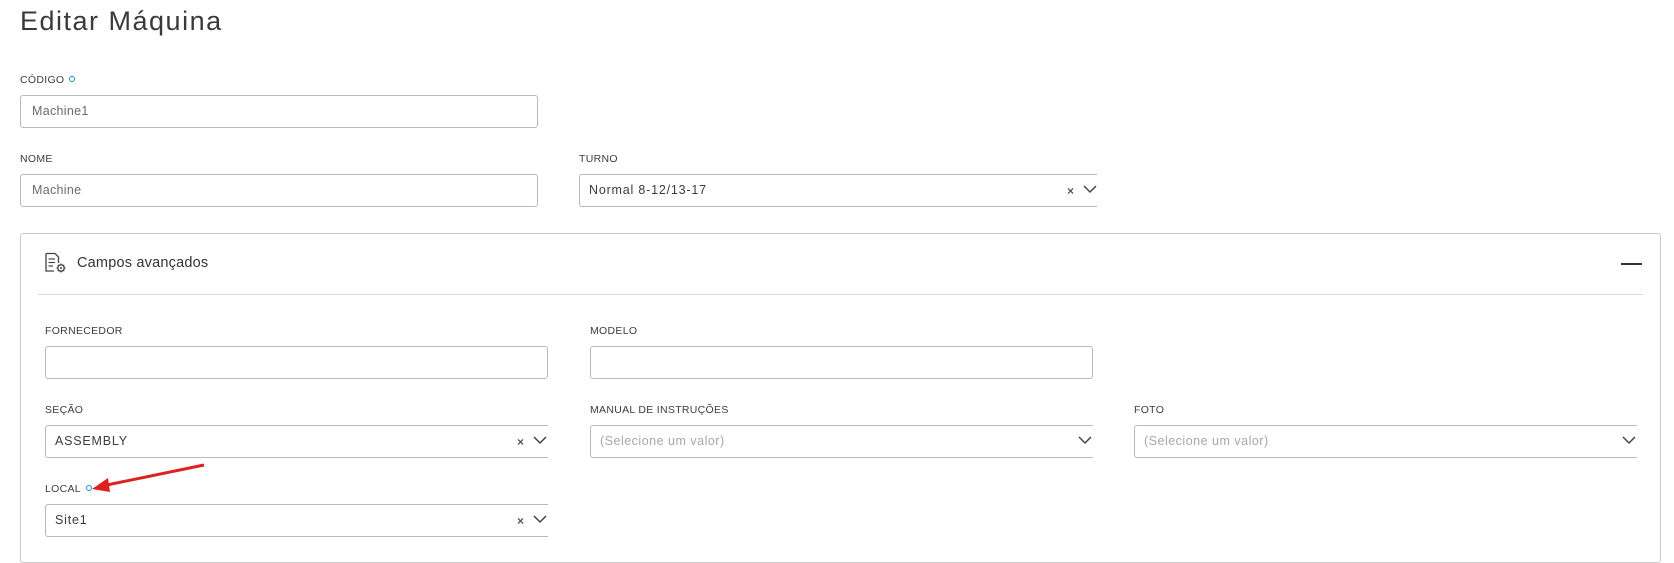  What do you see at coordinates (1149, 410) in the screenshot?
I see `foto-label: FOTO` at bounding box center [1149, 410].